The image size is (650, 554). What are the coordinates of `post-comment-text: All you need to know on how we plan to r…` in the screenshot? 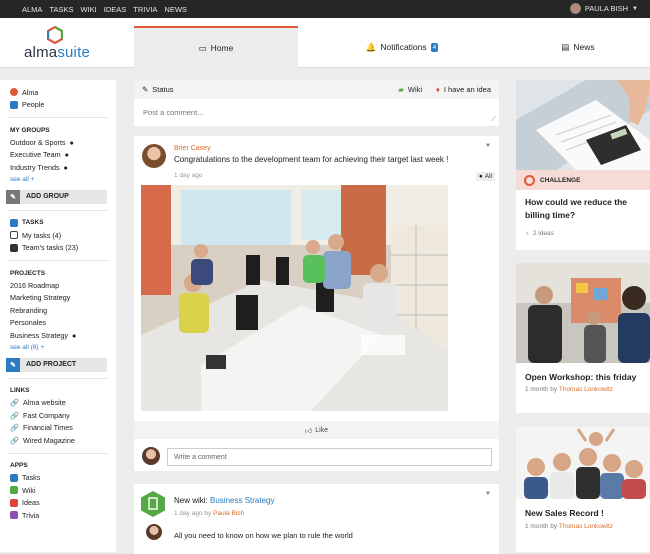 It's located at (263, 535).